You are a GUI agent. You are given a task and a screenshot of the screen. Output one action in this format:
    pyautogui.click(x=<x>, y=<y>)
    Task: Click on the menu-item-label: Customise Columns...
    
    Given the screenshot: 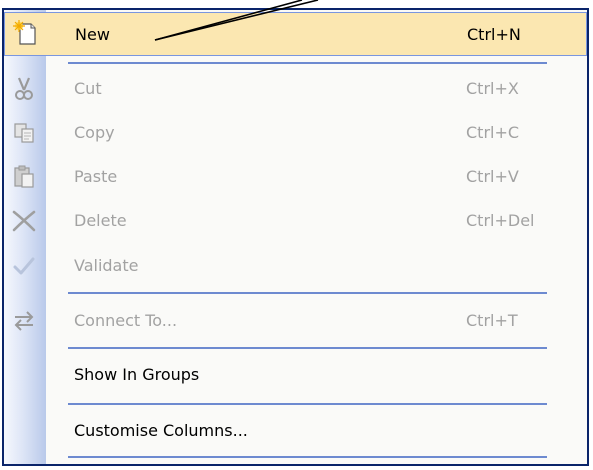 What is the action you would take?
    pyautogui.click(x=161, y=430)
    